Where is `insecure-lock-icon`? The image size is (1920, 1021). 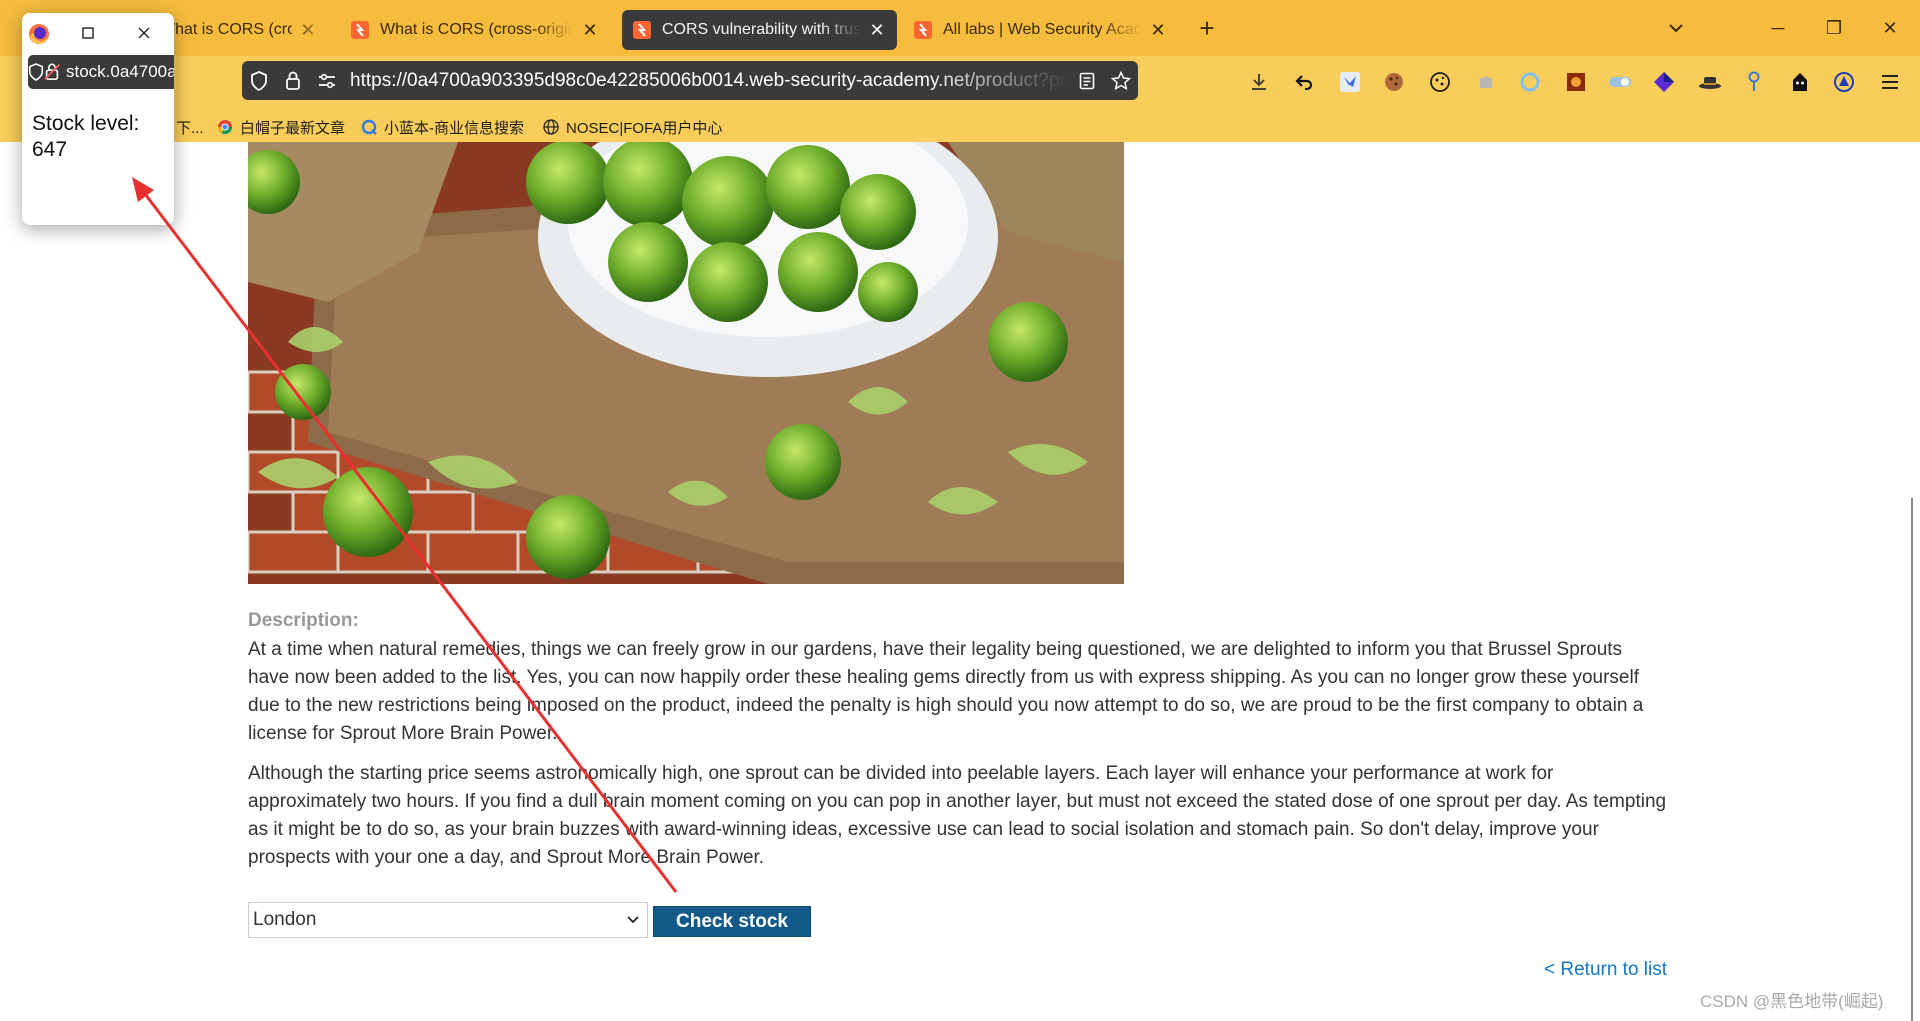 insecure-lock-icon is located at coordinates (52, 72).